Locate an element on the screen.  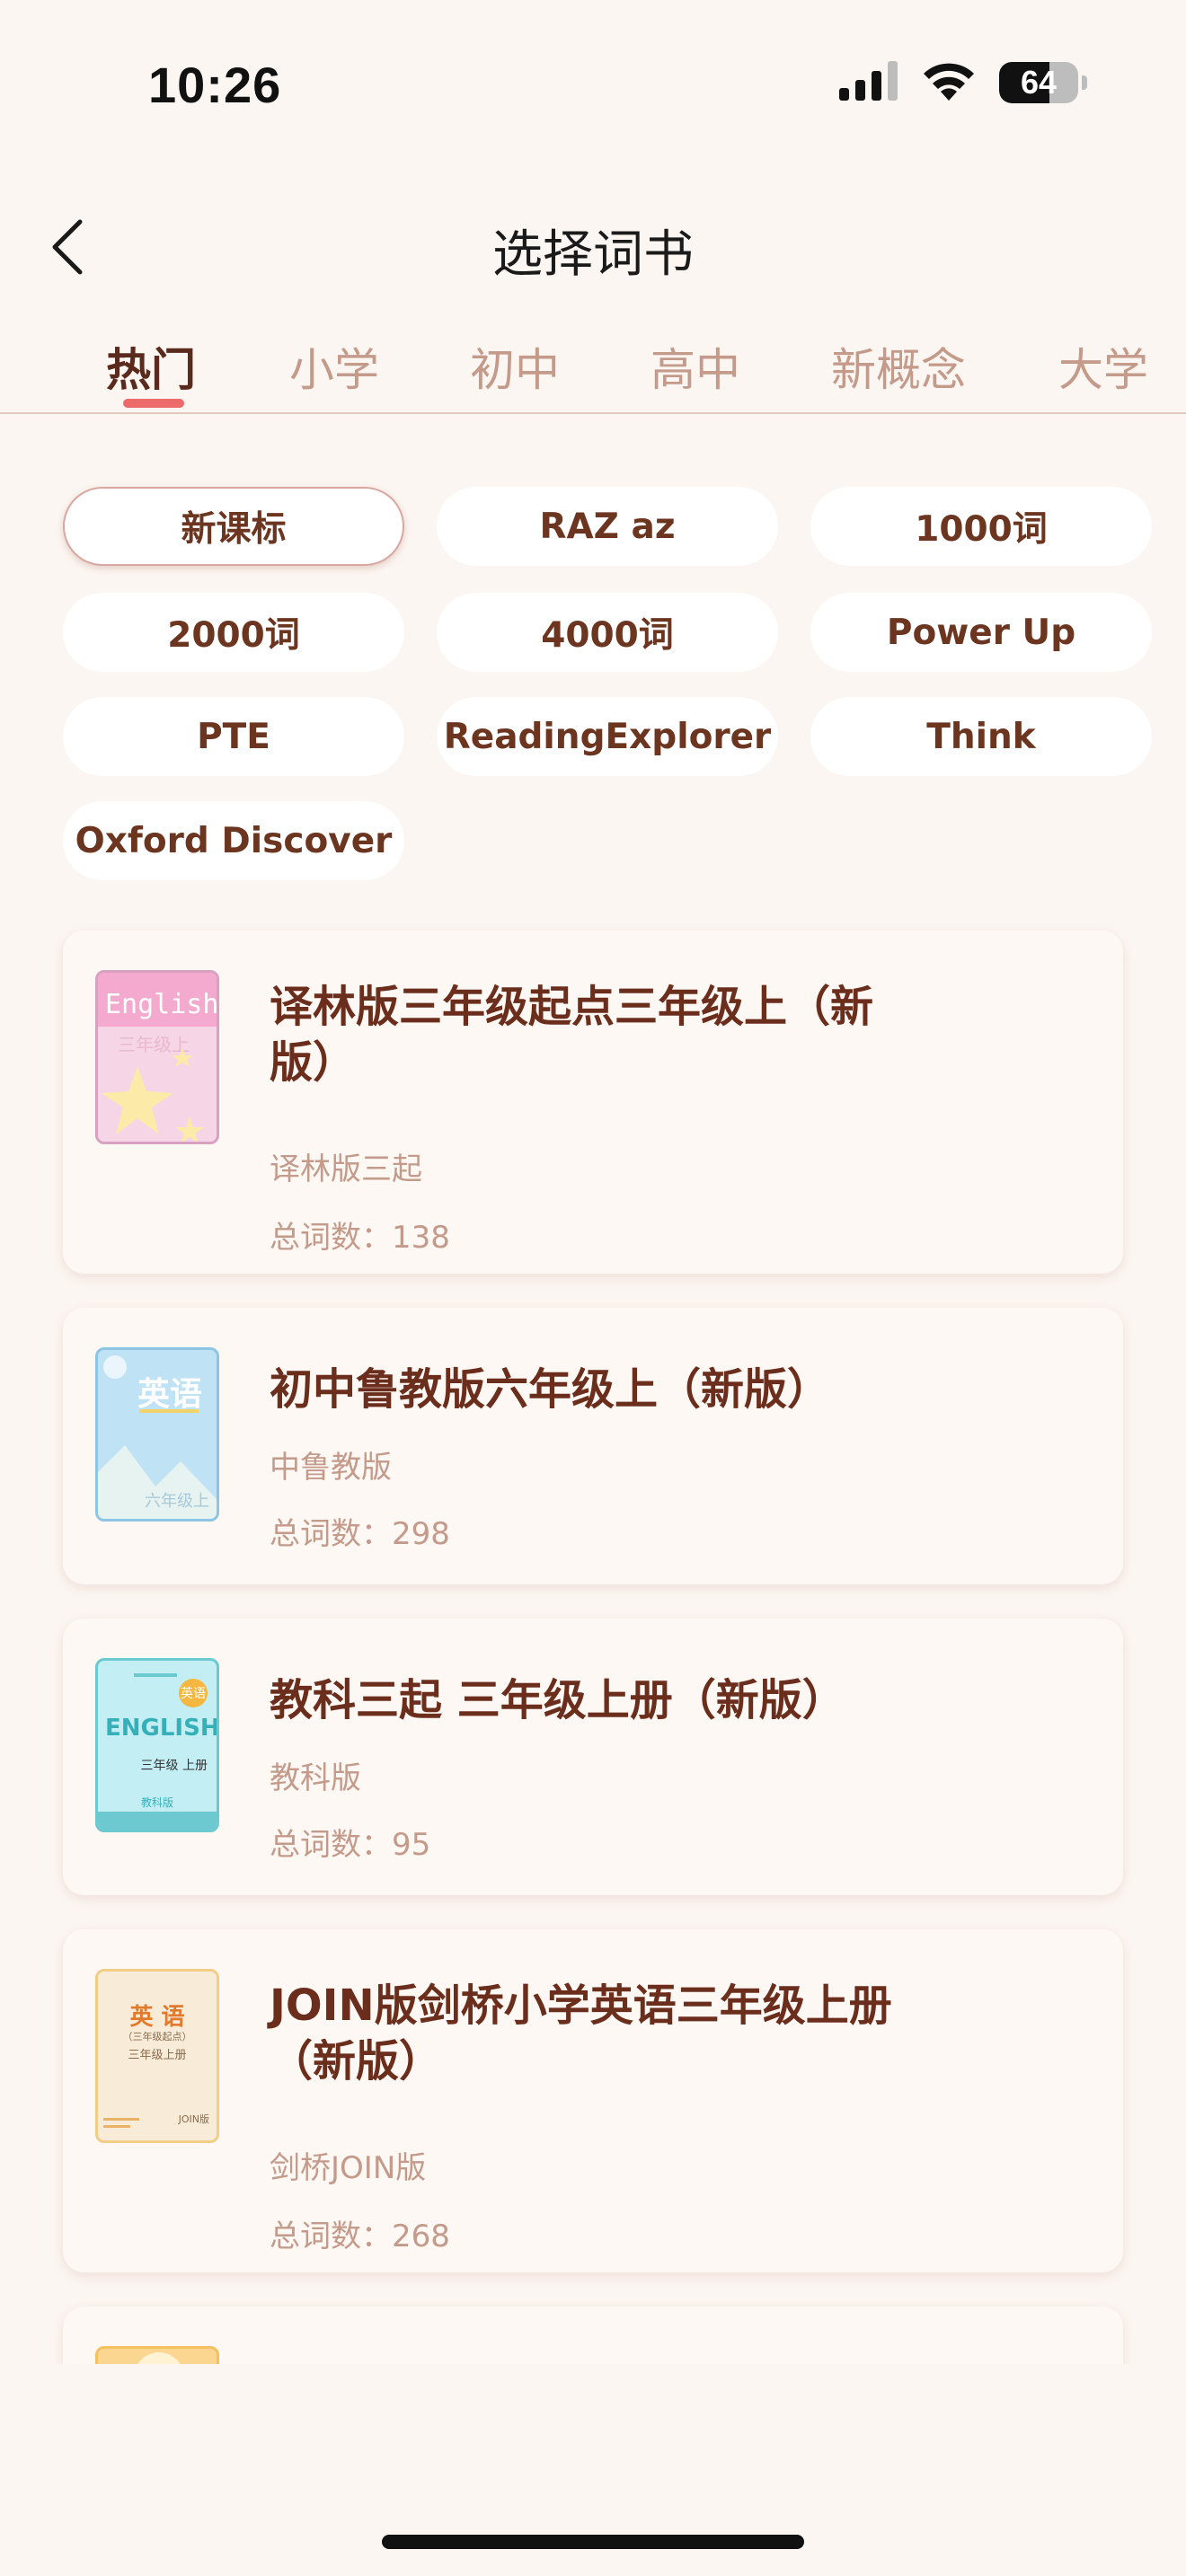
chip-1000-words: 1000词 is located at coordinates (981, 526).